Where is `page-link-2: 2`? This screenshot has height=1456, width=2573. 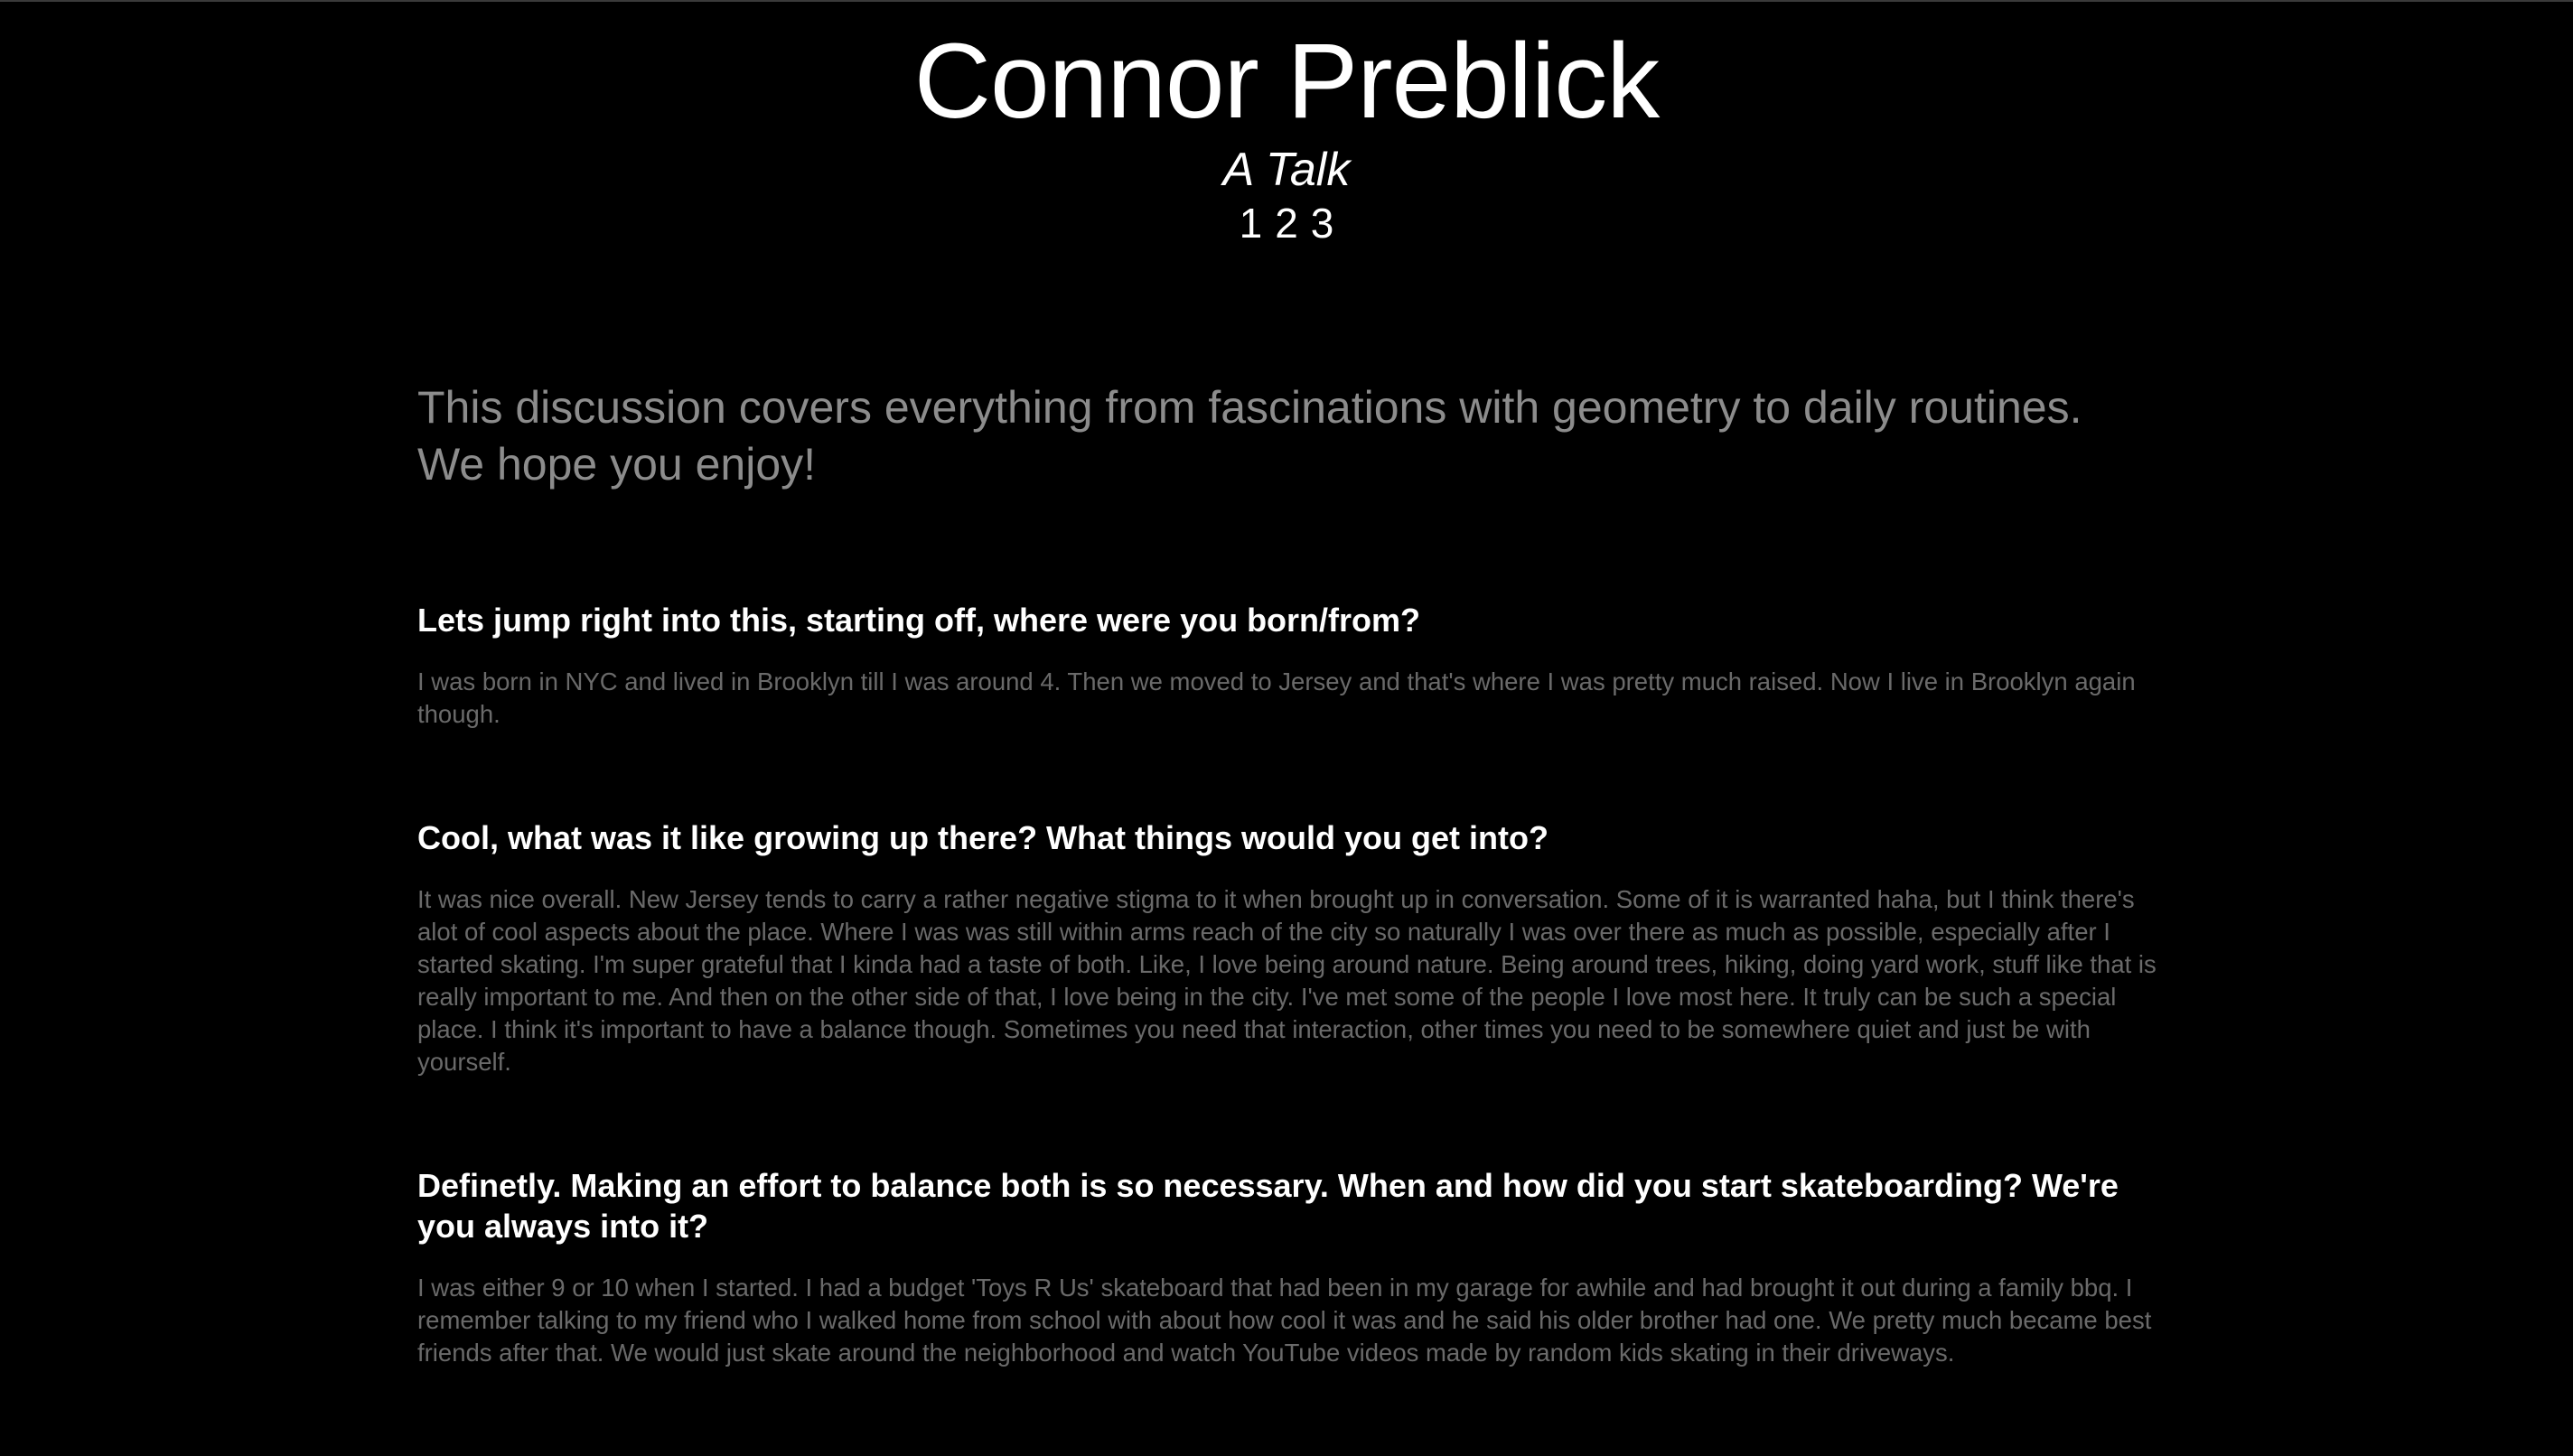
page-link-2: 2 is located at coordinates (1286, 223).